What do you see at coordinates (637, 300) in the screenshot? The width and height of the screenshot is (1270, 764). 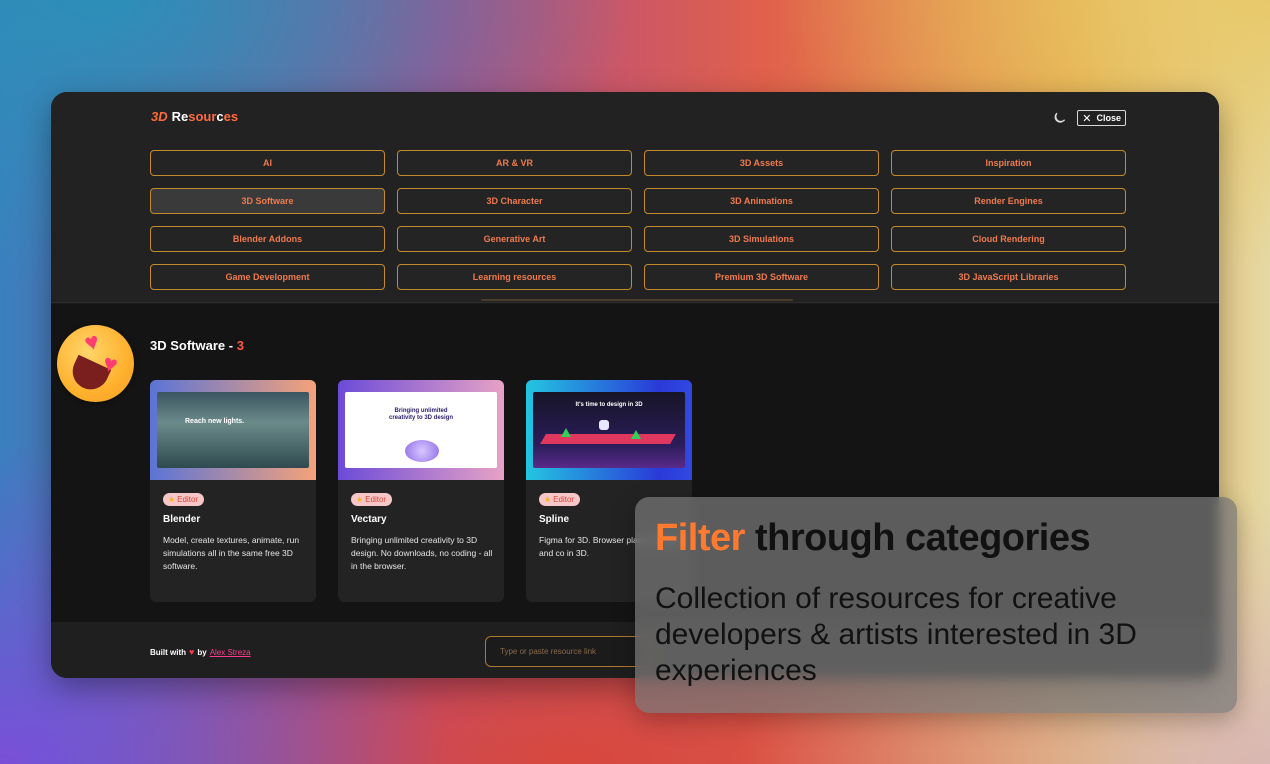 I see `scroll-indicator` at bounding box center [637, 300].